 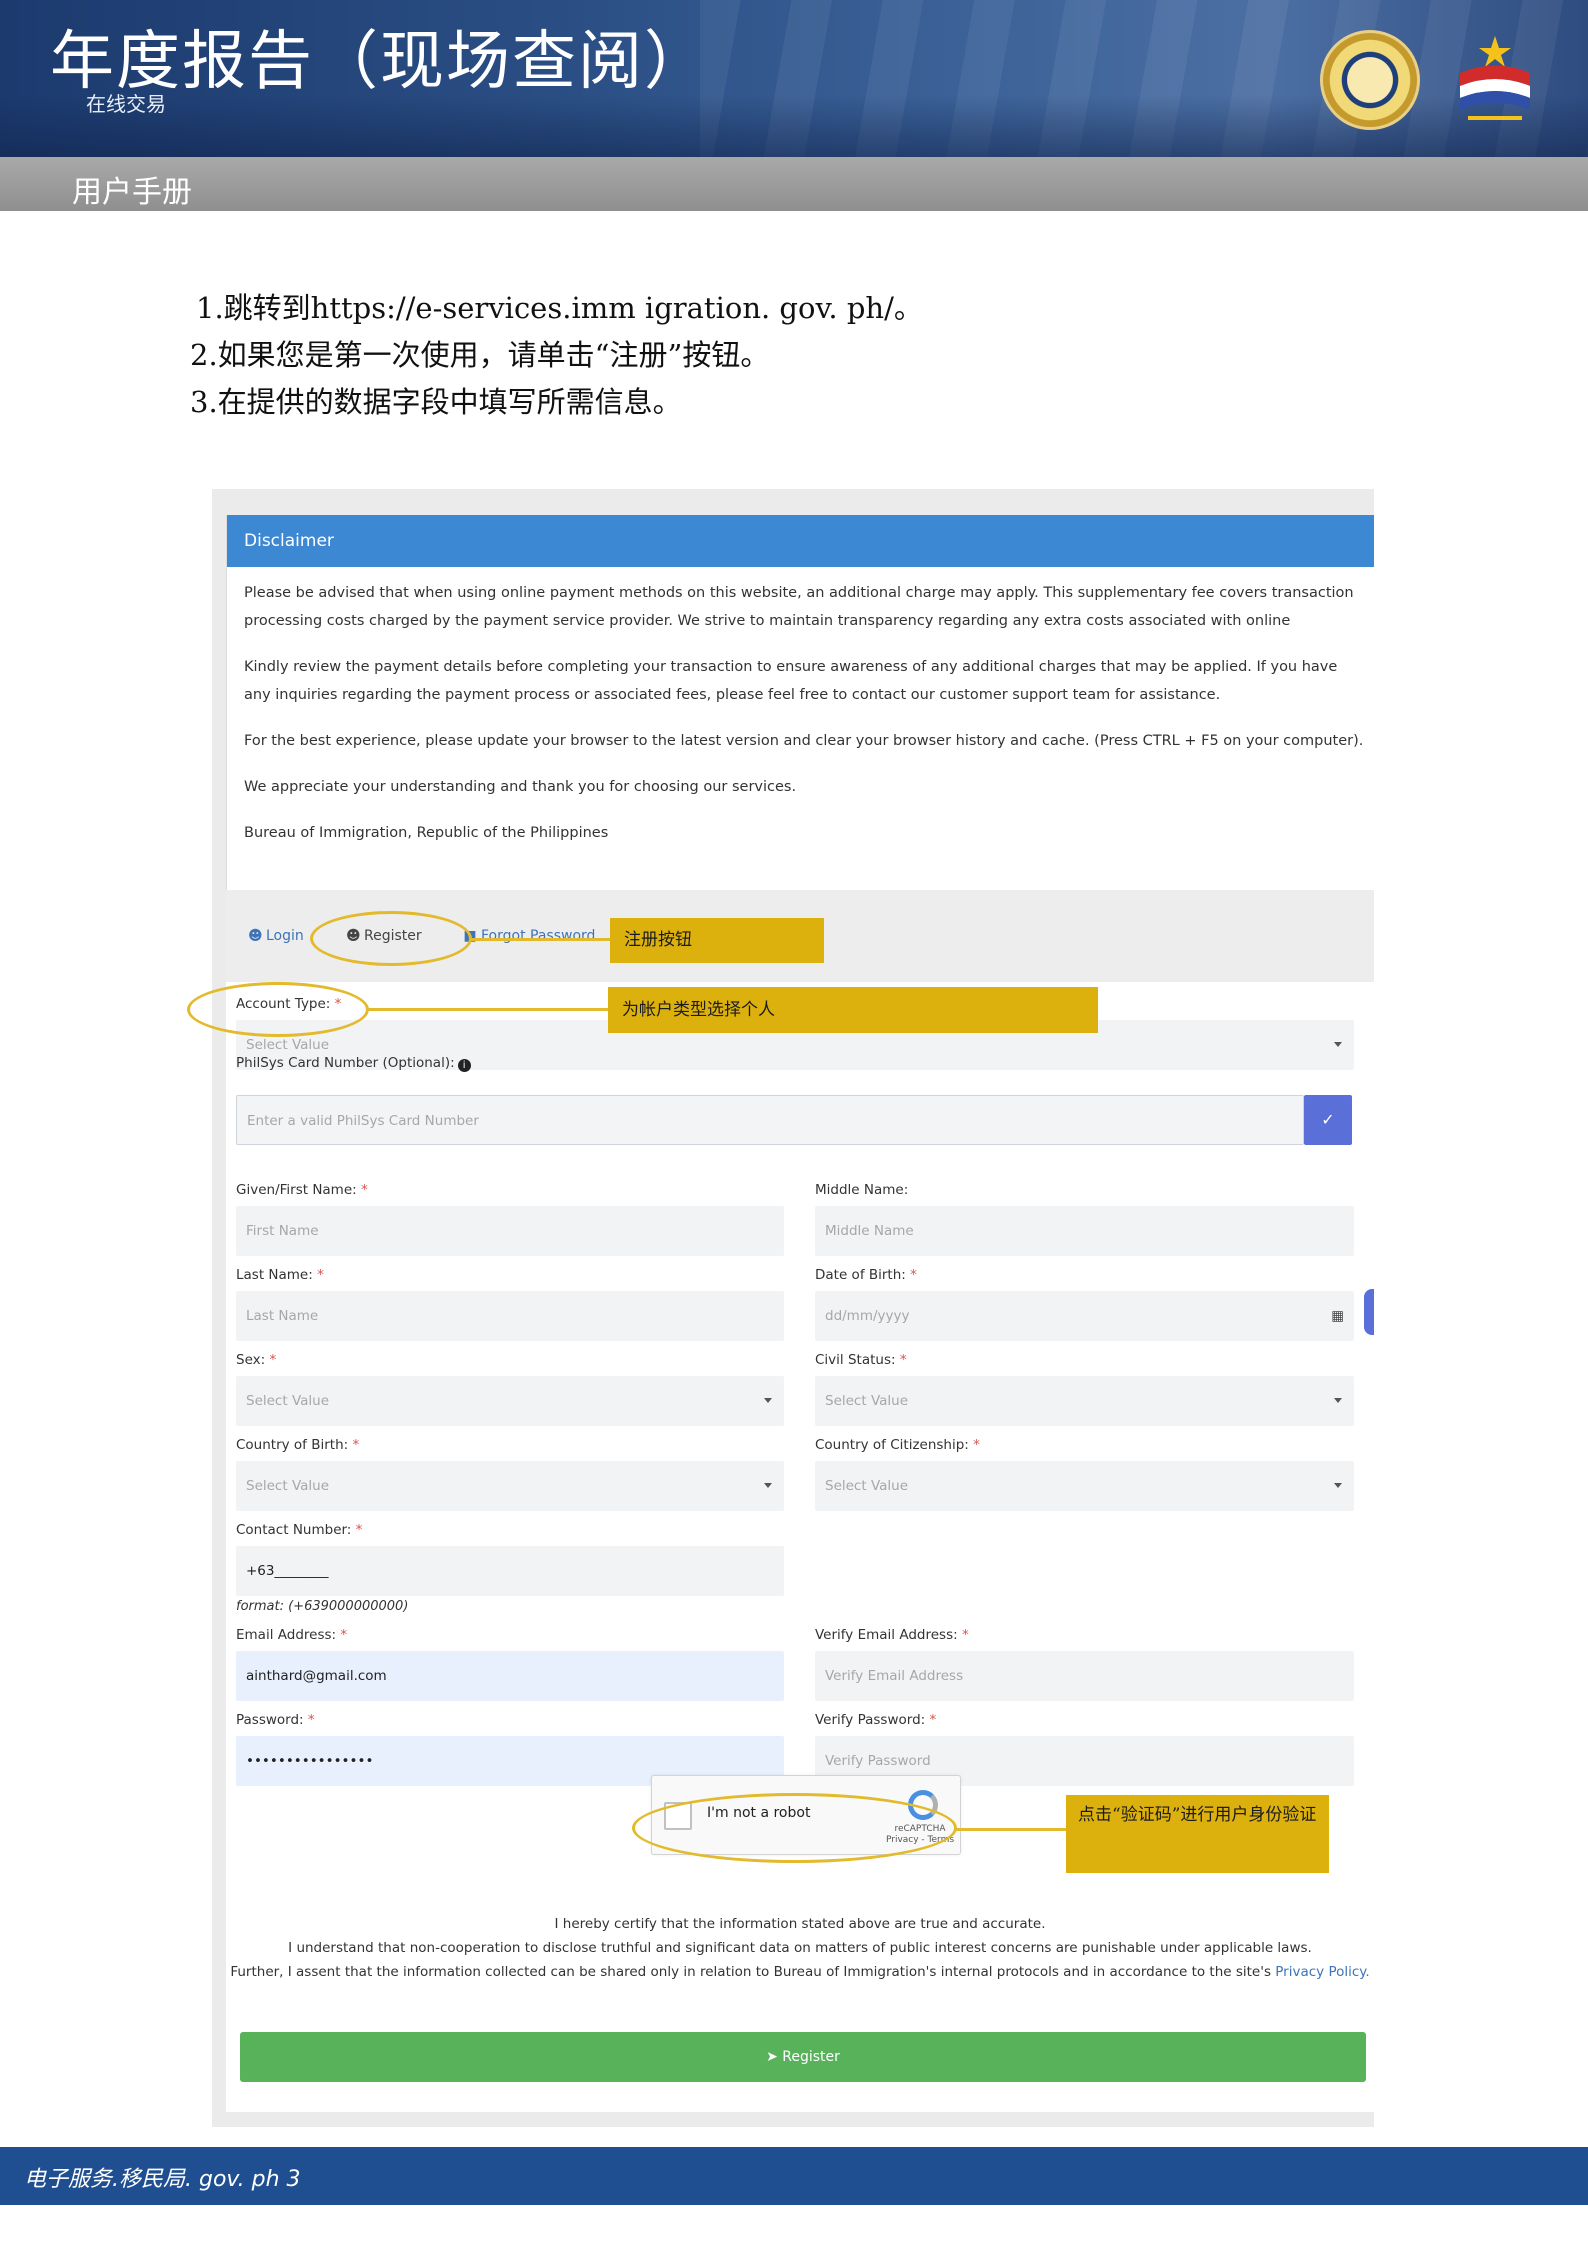 What do you see at coordinates (480, 355) in the screenshot?
I see `step-2: 2.如果您是第一次使用，请单击“注册”按钮。` at bounding box center [480, 355].